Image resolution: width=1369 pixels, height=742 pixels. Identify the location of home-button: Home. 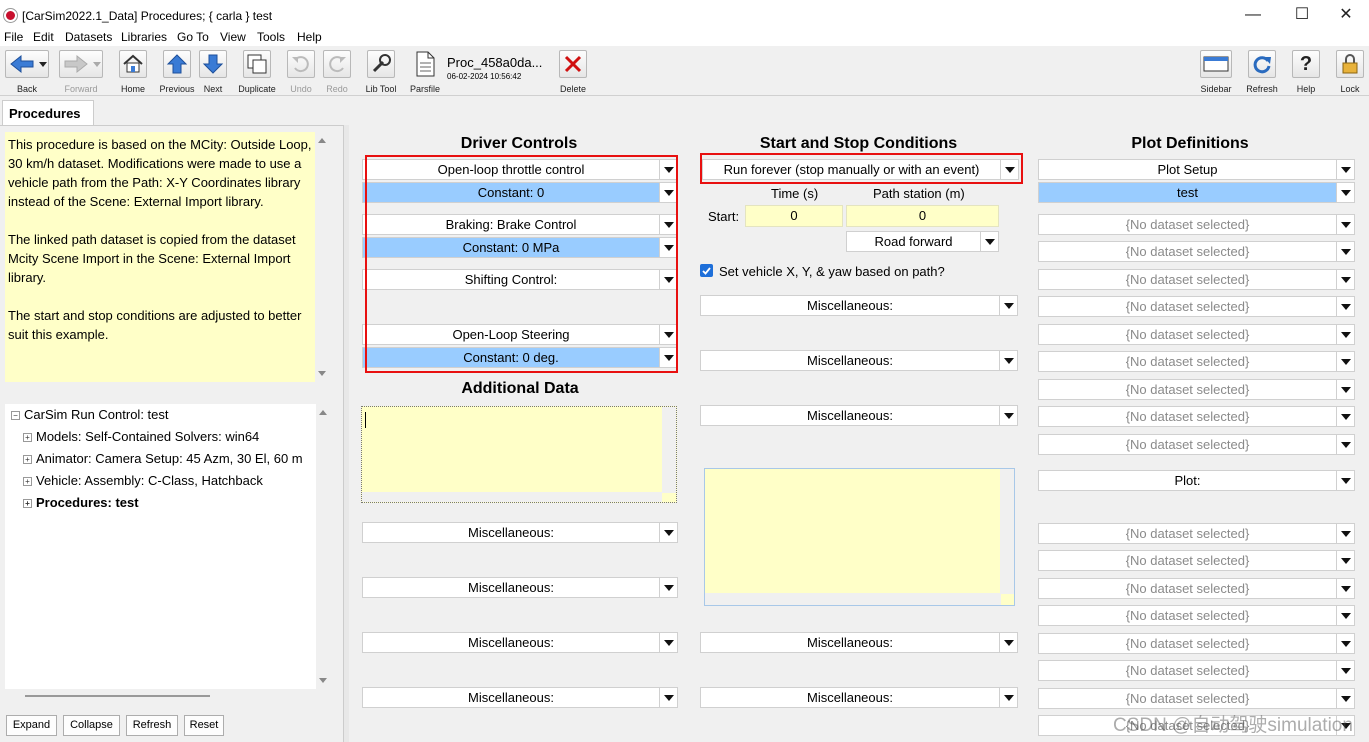
(133, 72).